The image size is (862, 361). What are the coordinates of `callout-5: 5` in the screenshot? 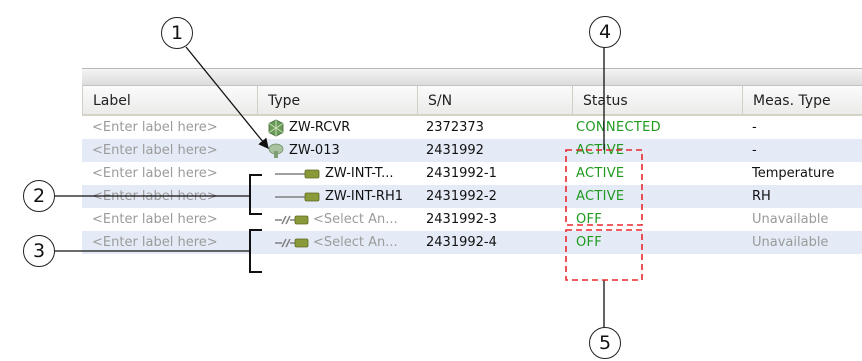 It's located at (605, 343).